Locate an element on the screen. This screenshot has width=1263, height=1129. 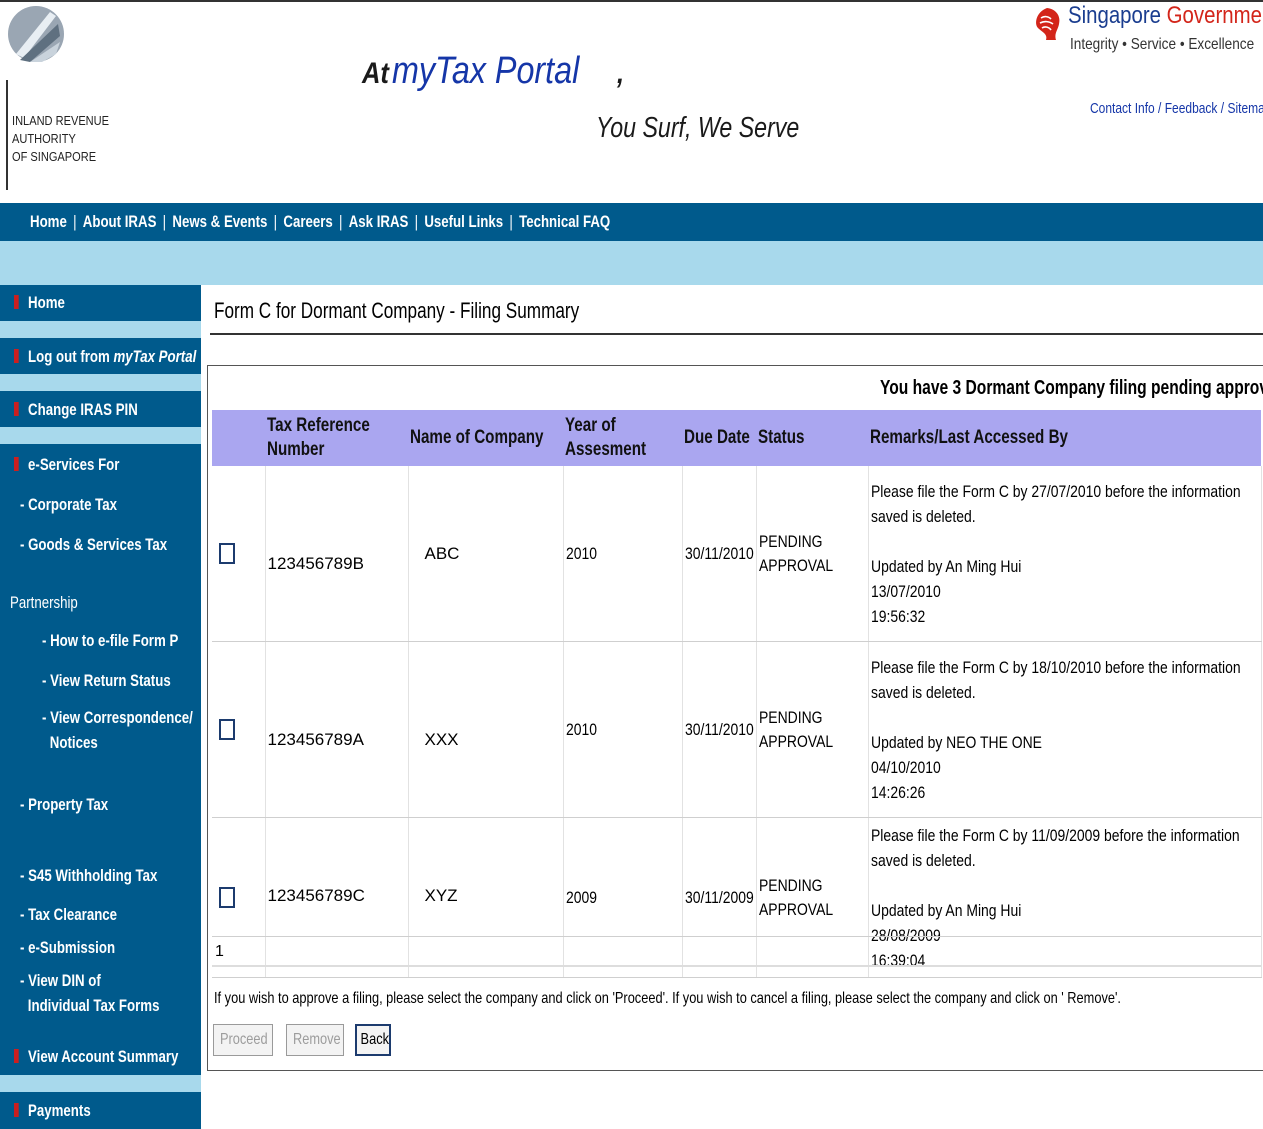
proceed-button: Proceed is located at coordinates (243, 1040).